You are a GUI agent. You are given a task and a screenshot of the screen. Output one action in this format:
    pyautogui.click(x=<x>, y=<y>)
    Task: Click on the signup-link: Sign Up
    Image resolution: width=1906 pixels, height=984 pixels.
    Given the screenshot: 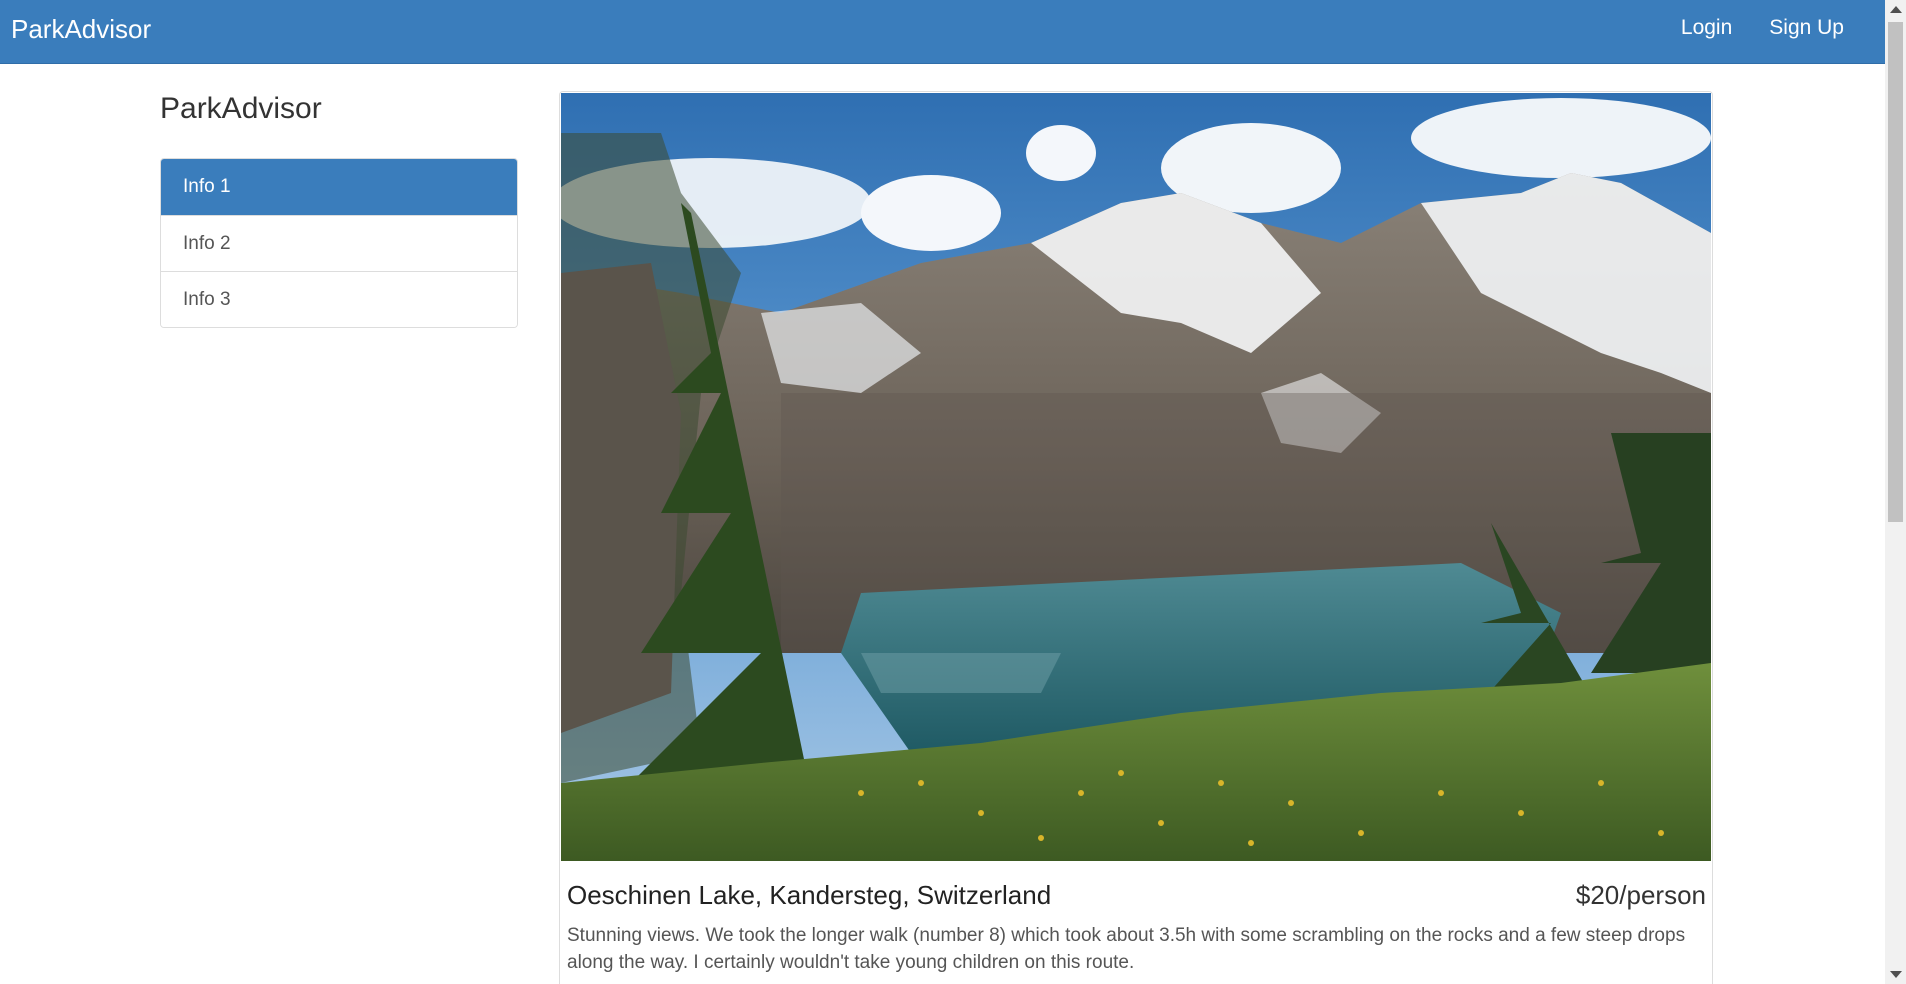 What is the action you would take?
    pyautogui.click(x=1806, y=28)
    